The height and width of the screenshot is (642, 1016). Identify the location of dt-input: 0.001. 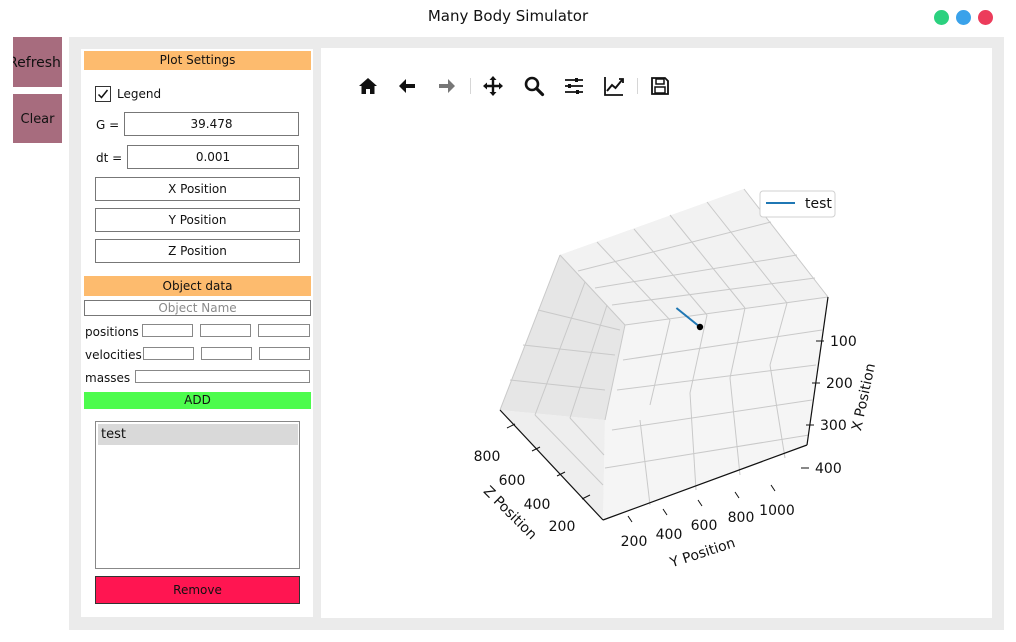
(213, 157).